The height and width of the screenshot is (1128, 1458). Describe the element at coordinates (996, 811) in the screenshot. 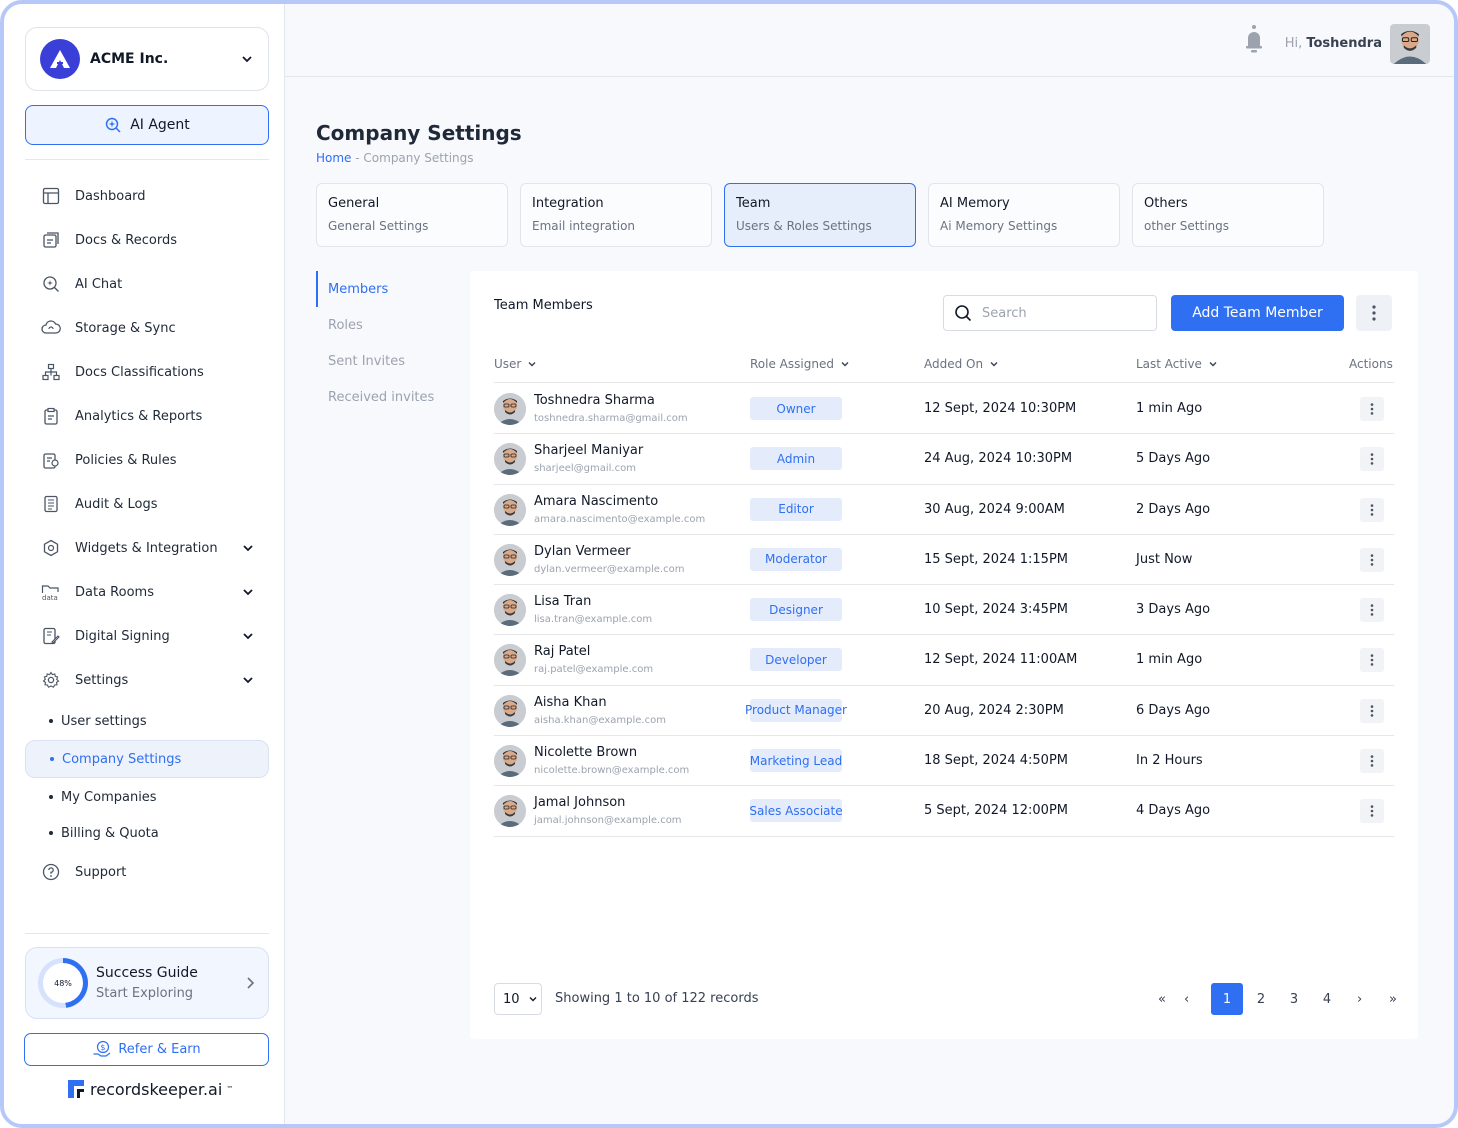

I see `added-on: 5 Sept, 2024 12:00PM` at that location.